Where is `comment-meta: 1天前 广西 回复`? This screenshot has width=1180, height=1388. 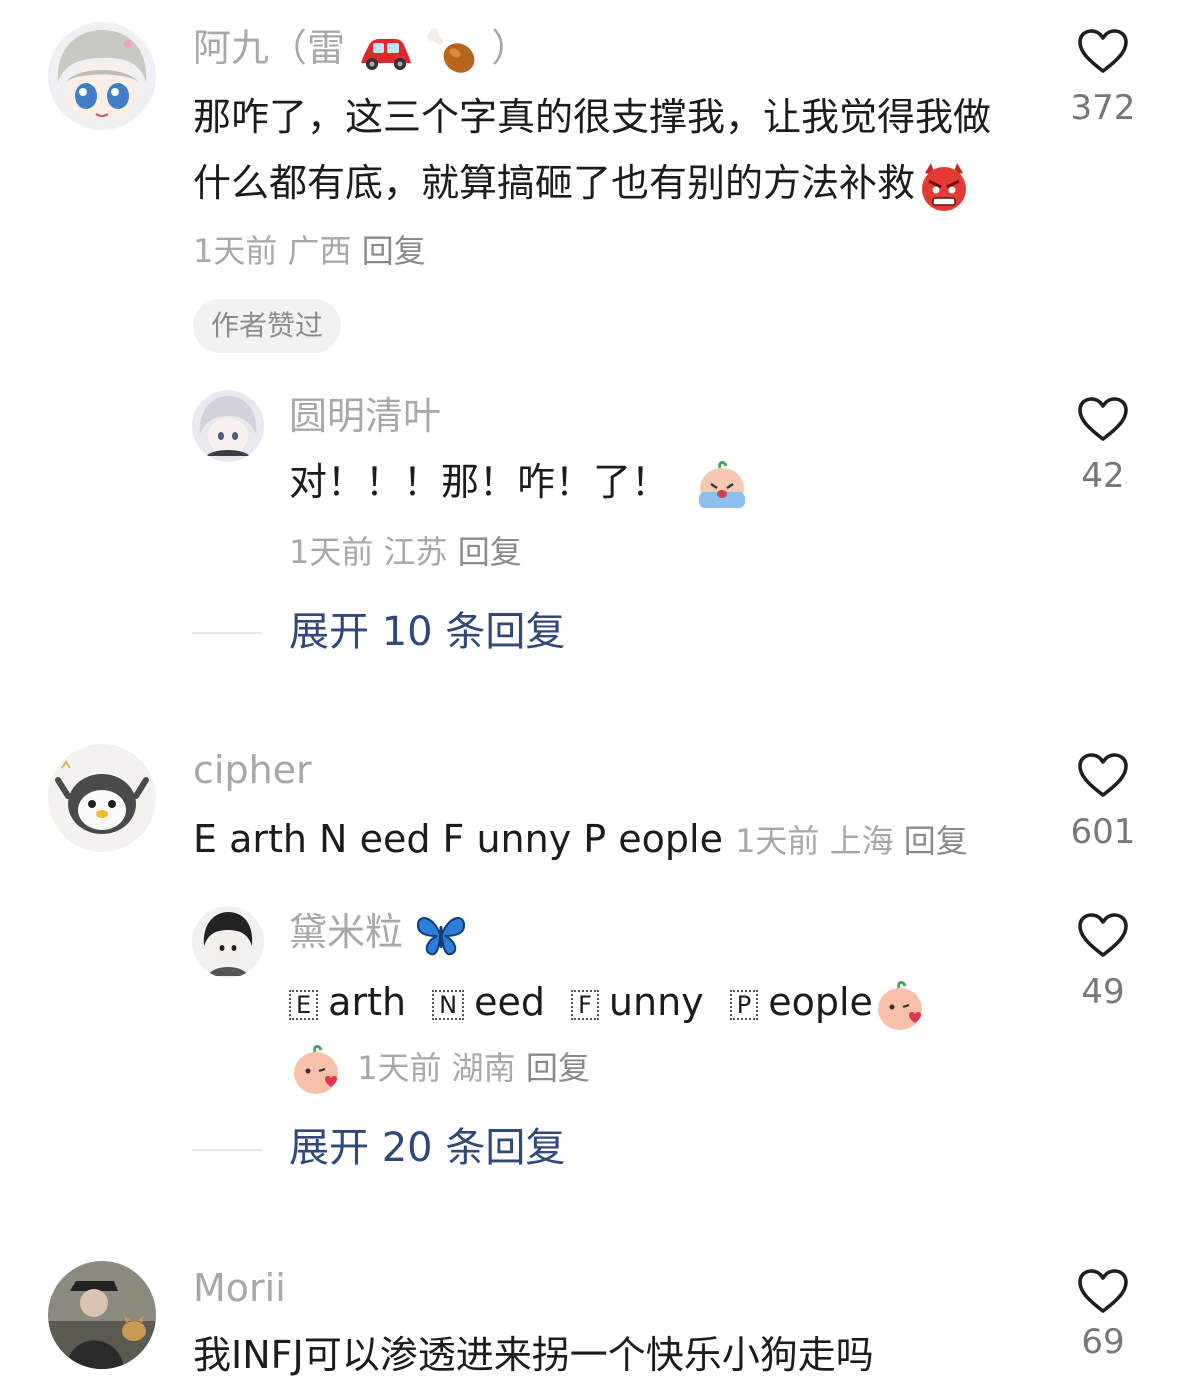 comment-meta: 1天前 广西 回复 is located at coordinates (309, 251).